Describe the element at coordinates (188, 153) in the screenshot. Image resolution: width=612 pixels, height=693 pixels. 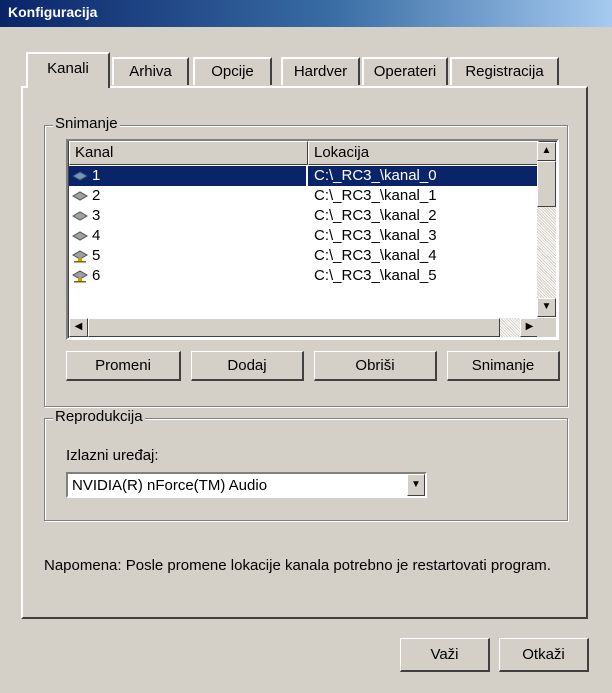
I see `column-header-kanal: Kanal` at that location.